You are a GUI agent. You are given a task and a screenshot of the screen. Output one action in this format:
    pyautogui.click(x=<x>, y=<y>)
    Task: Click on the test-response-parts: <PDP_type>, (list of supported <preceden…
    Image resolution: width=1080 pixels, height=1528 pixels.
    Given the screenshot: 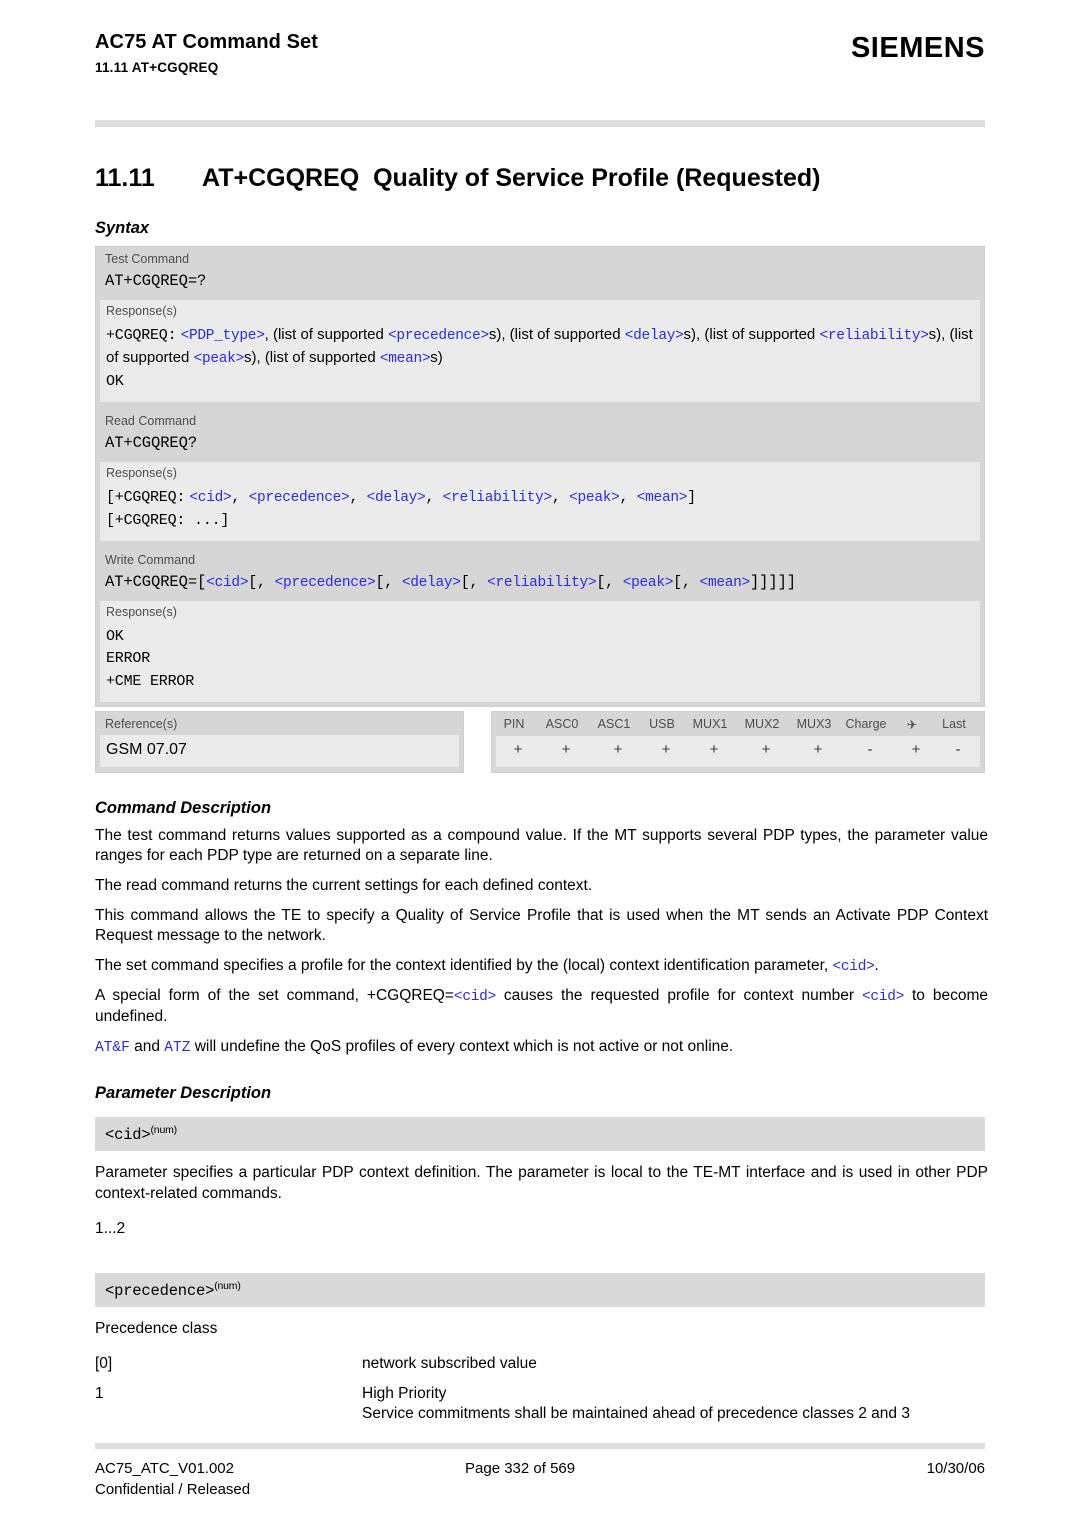 What is the action you would take?
    pyautogui.click(x=539, y=347)
    